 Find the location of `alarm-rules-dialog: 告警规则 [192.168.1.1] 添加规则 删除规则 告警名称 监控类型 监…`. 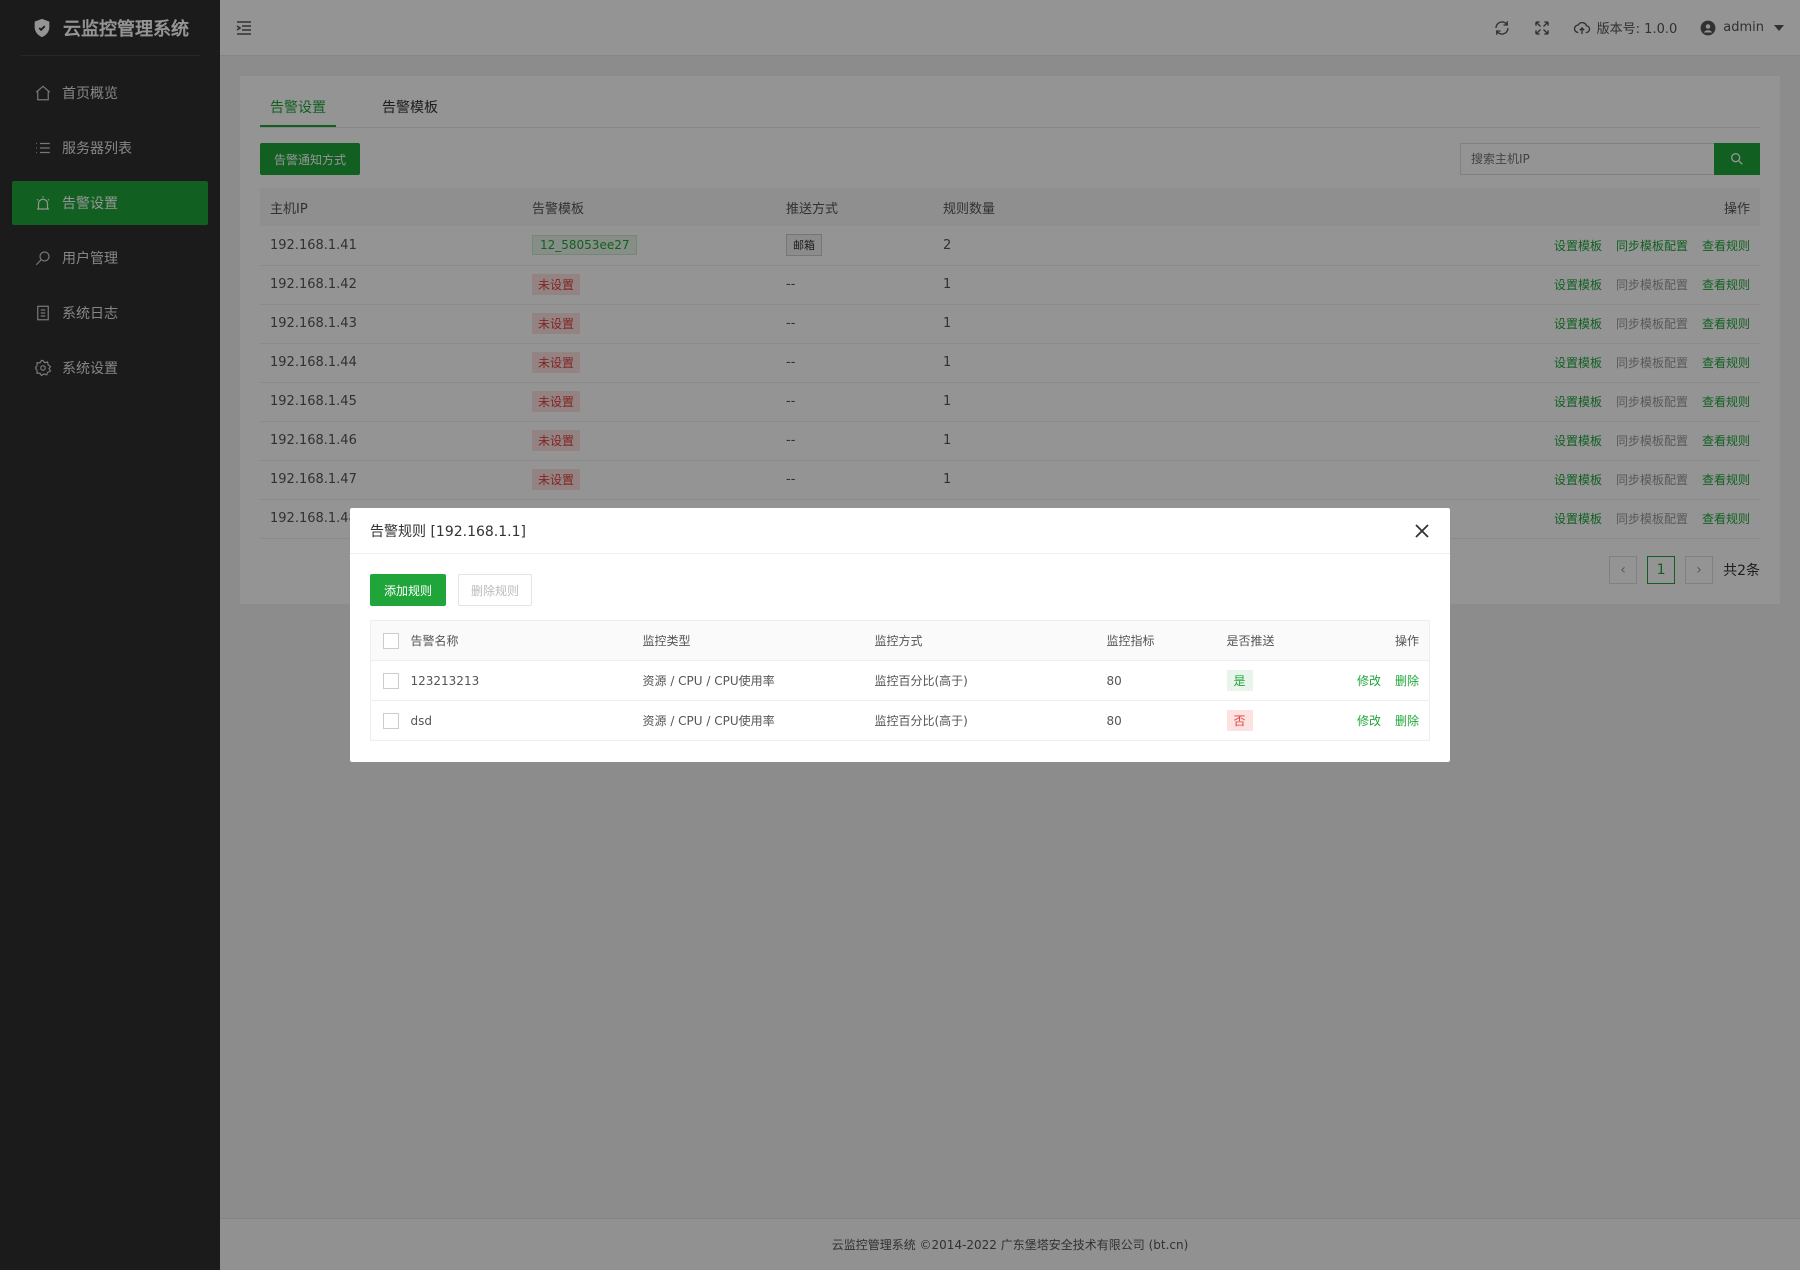

alarm-rules-dialog: 告警规则 [192.168.1.1] 添加规则 删除规则 告警名称 监控类型 监… is located at coordinates (900, 635).